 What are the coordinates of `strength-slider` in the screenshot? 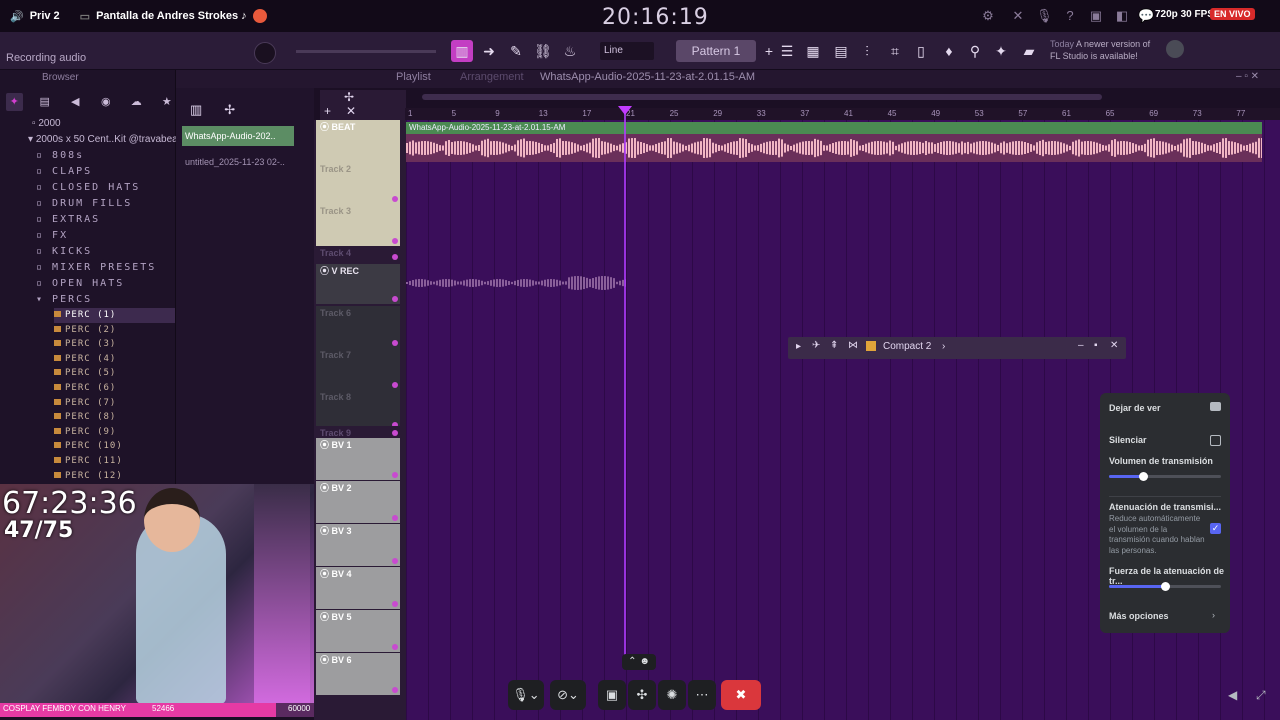 It's located at (1165, 586).